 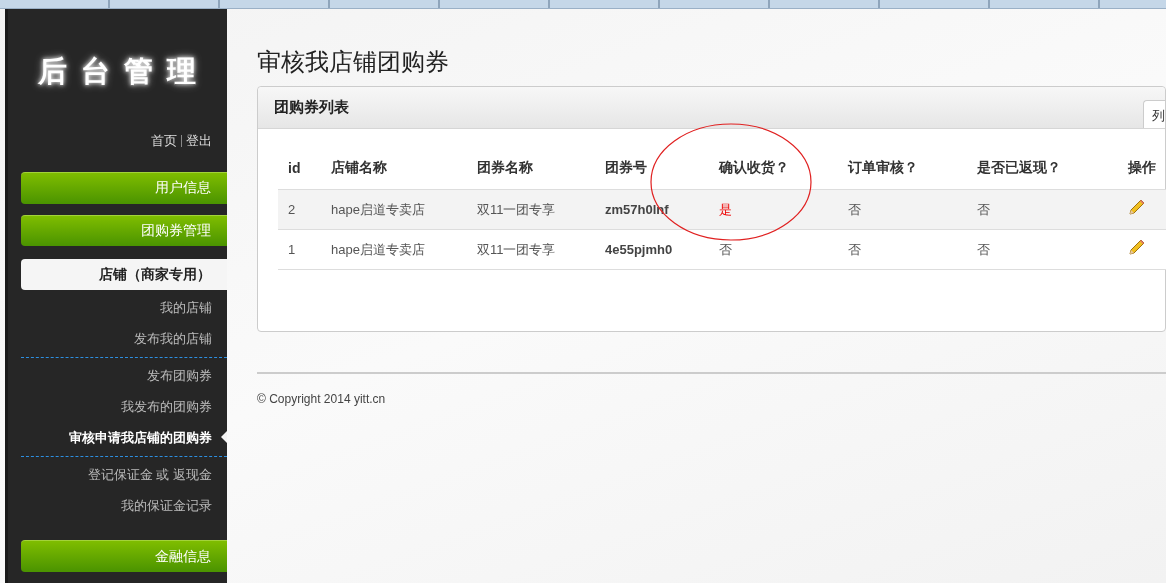 What do you see at coordinates (1142, 168) in the screenshot?
I see `column-header: 操作` at bounding box center [1142, 168].